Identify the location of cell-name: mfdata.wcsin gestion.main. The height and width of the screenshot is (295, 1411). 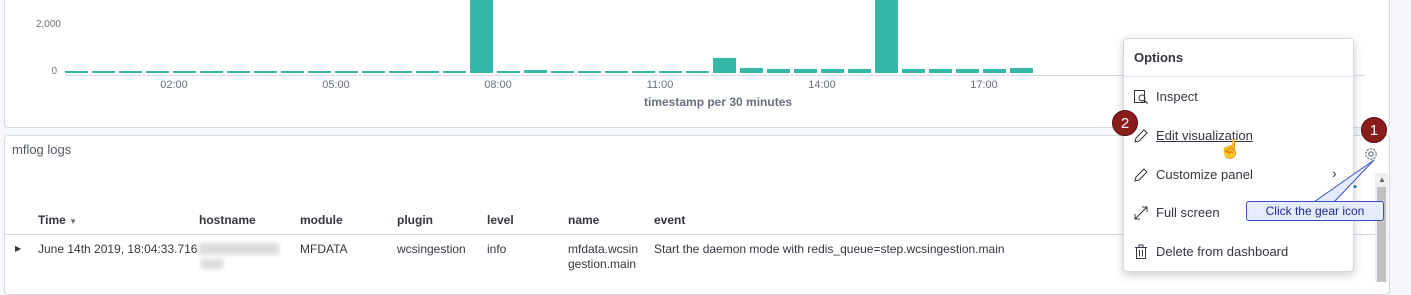
(603, 257).